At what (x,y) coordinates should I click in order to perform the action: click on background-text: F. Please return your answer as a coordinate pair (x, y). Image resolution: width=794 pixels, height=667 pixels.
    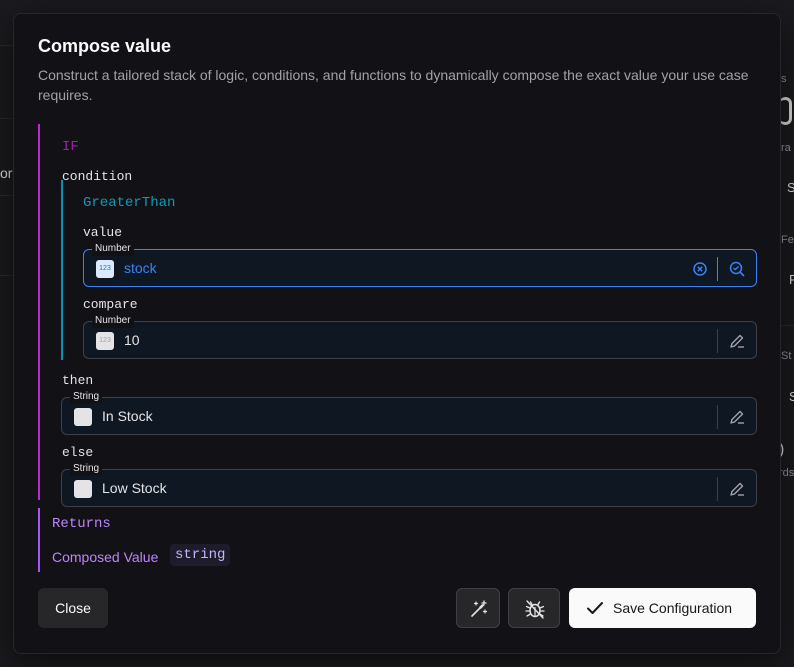
    Looking at the image, I should click on (791, 279).